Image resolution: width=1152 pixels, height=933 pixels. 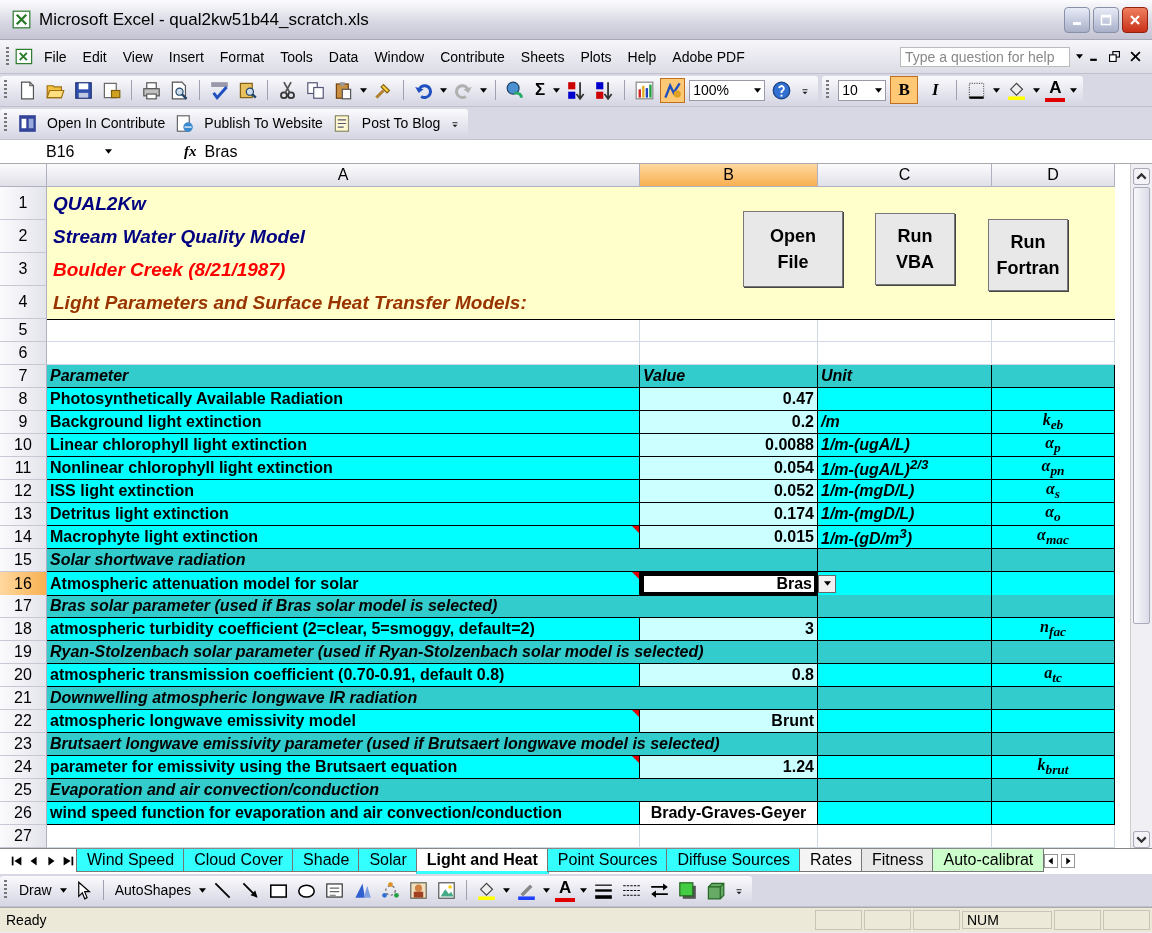 I want to click on table-cell: 3, so click(x=729, y=630).